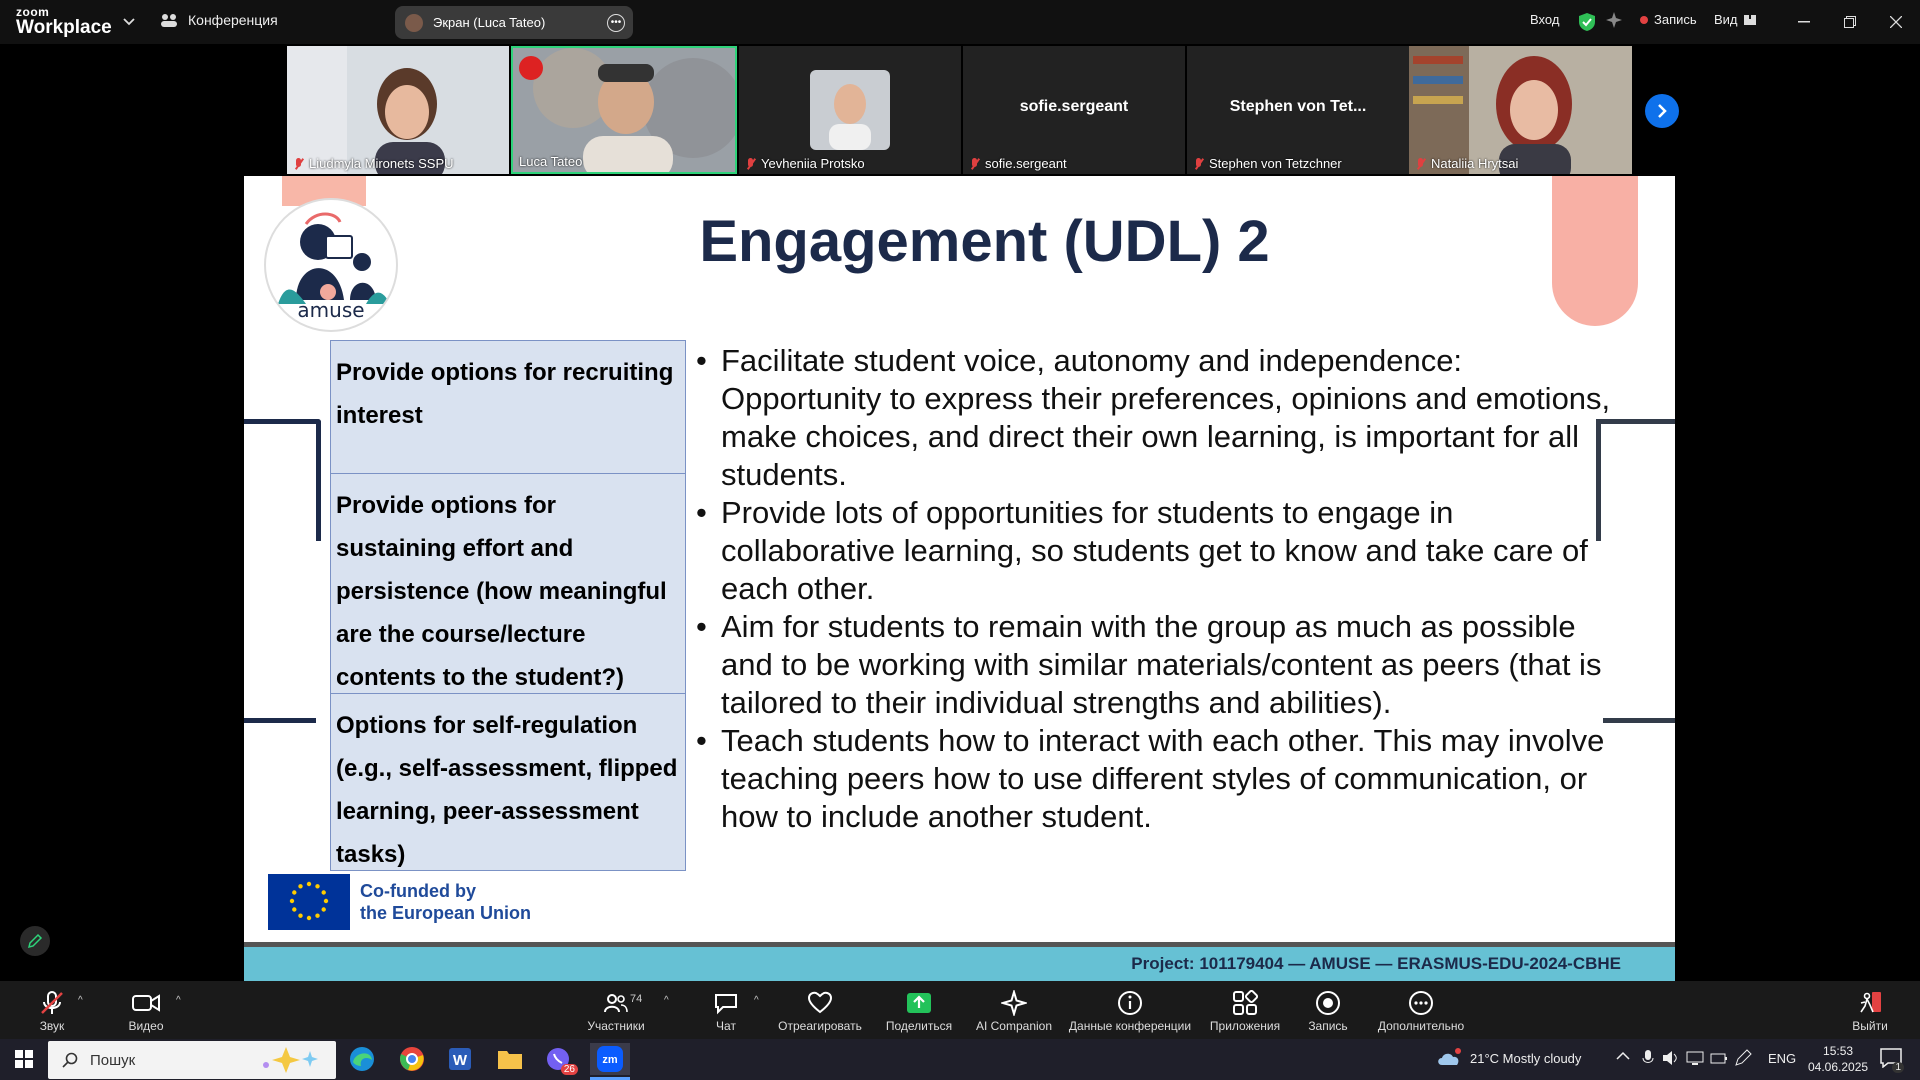  What do you see at coordinates (1719, 1059) in the screenshot?
I see `battery-icon` at bounding box center [1719, 1059].